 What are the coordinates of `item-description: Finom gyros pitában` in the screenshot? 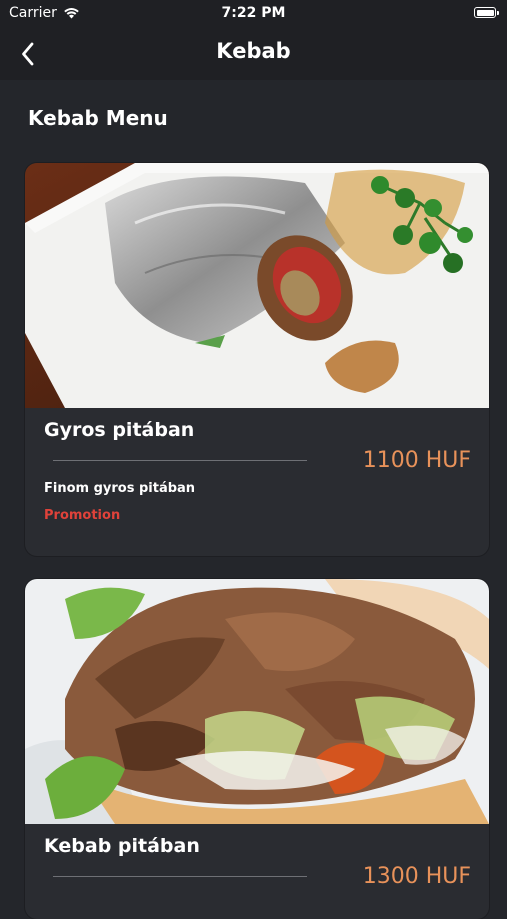 It's located at (120, 488).